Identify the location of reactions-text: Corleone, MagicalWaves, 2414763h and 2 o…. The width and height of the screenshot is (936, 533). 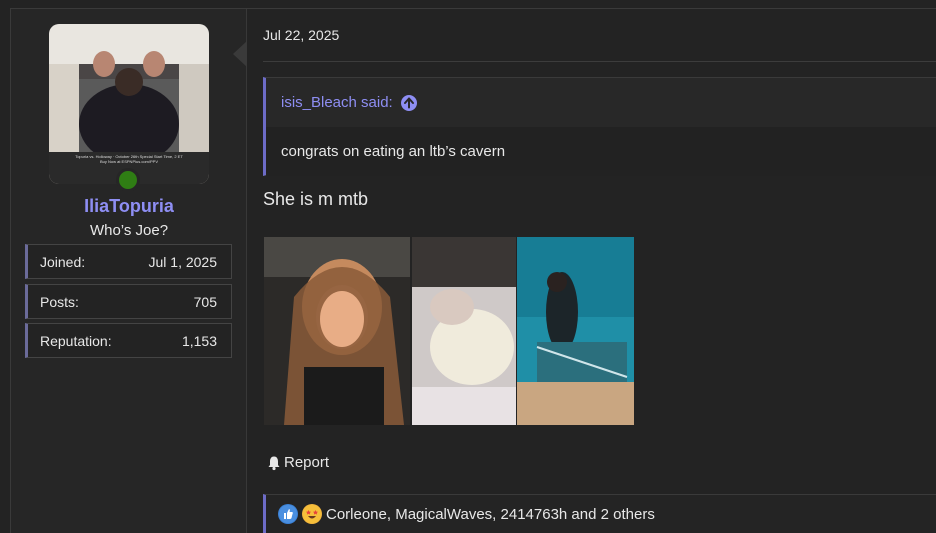
(490, 514).